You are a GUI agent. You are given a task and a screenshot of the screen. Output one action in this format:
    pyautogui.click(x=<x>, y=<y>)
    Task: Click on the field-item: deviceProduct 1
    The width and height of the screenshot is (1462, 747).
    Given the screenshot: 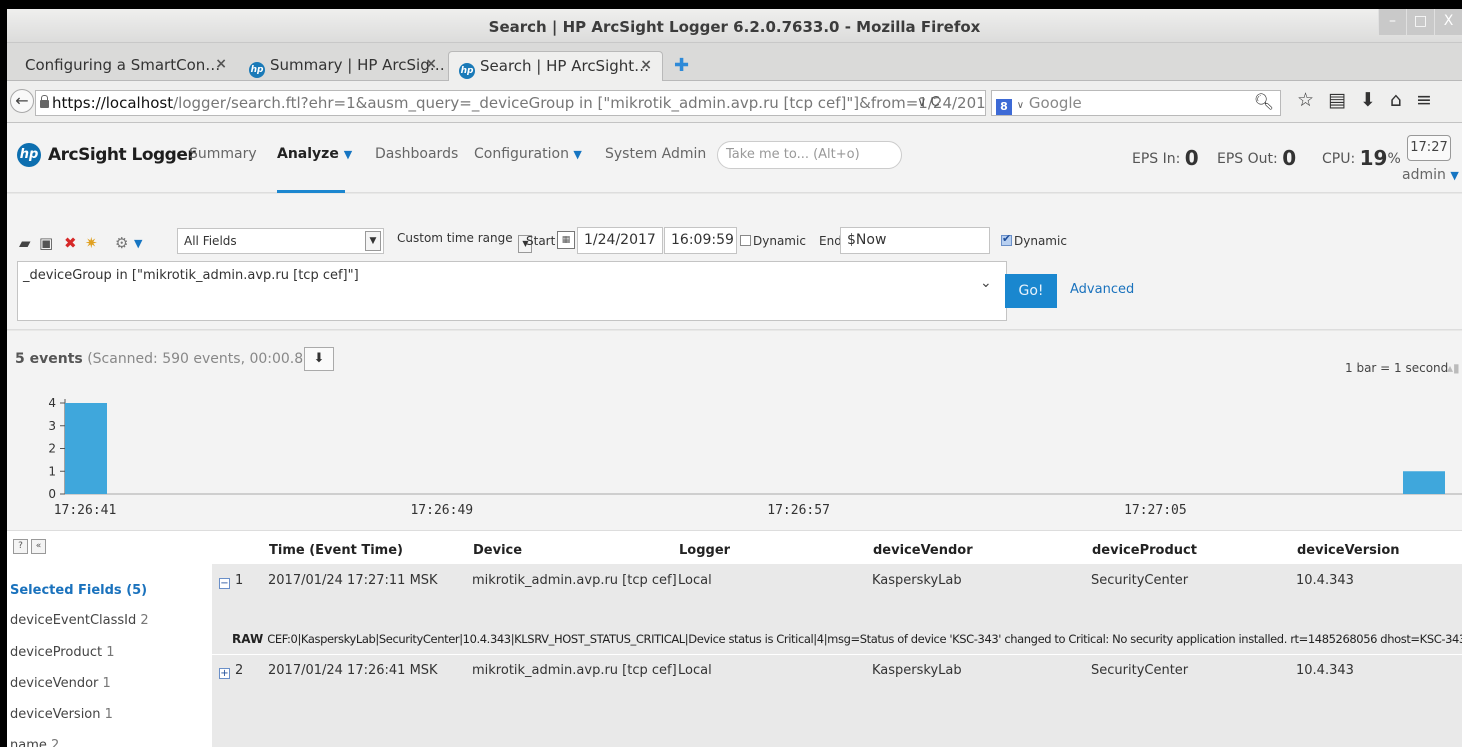 What is the action you would take?
    pyautogui.click(x=62, y=652)
    